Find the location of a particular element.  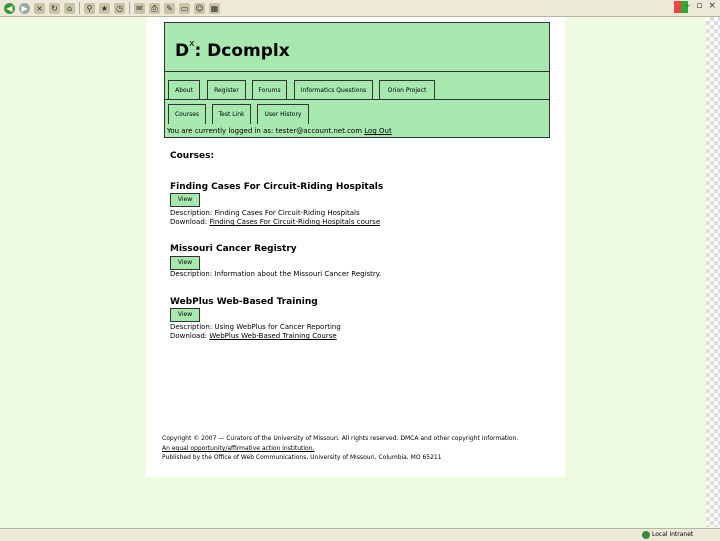

window-controls: – ▫ × is located at coordinates (701, 6).